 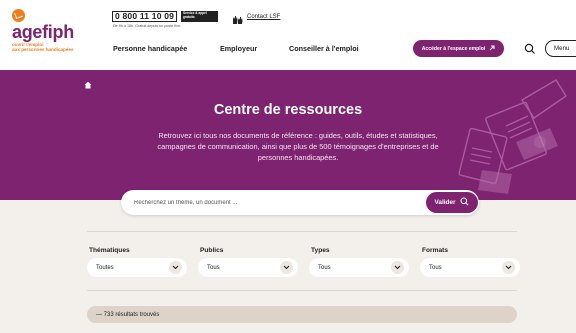 What do you see at coordinates (324, 48) in the screenshot?
I see `nav-conseiller-emploi: Conseiller à l'emploi` at bounding box center [324, 48].